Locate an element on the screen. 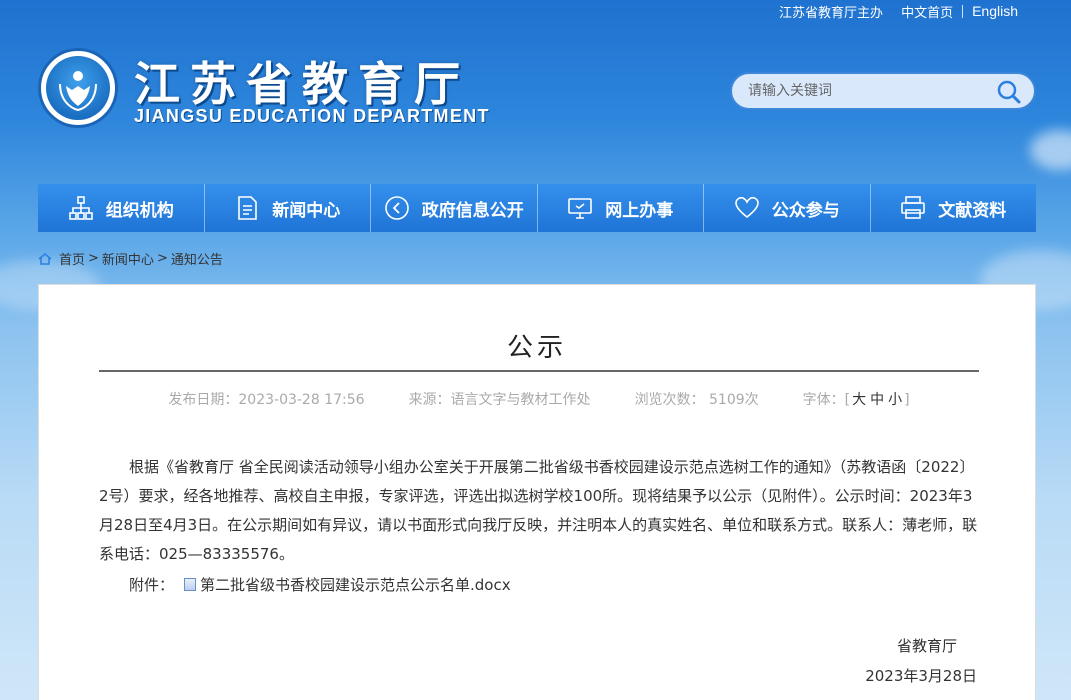 The width and height of the screenshot is (1071, 700). breadcrumb-notices: 通知公告 is located at coordinates (197, 258).